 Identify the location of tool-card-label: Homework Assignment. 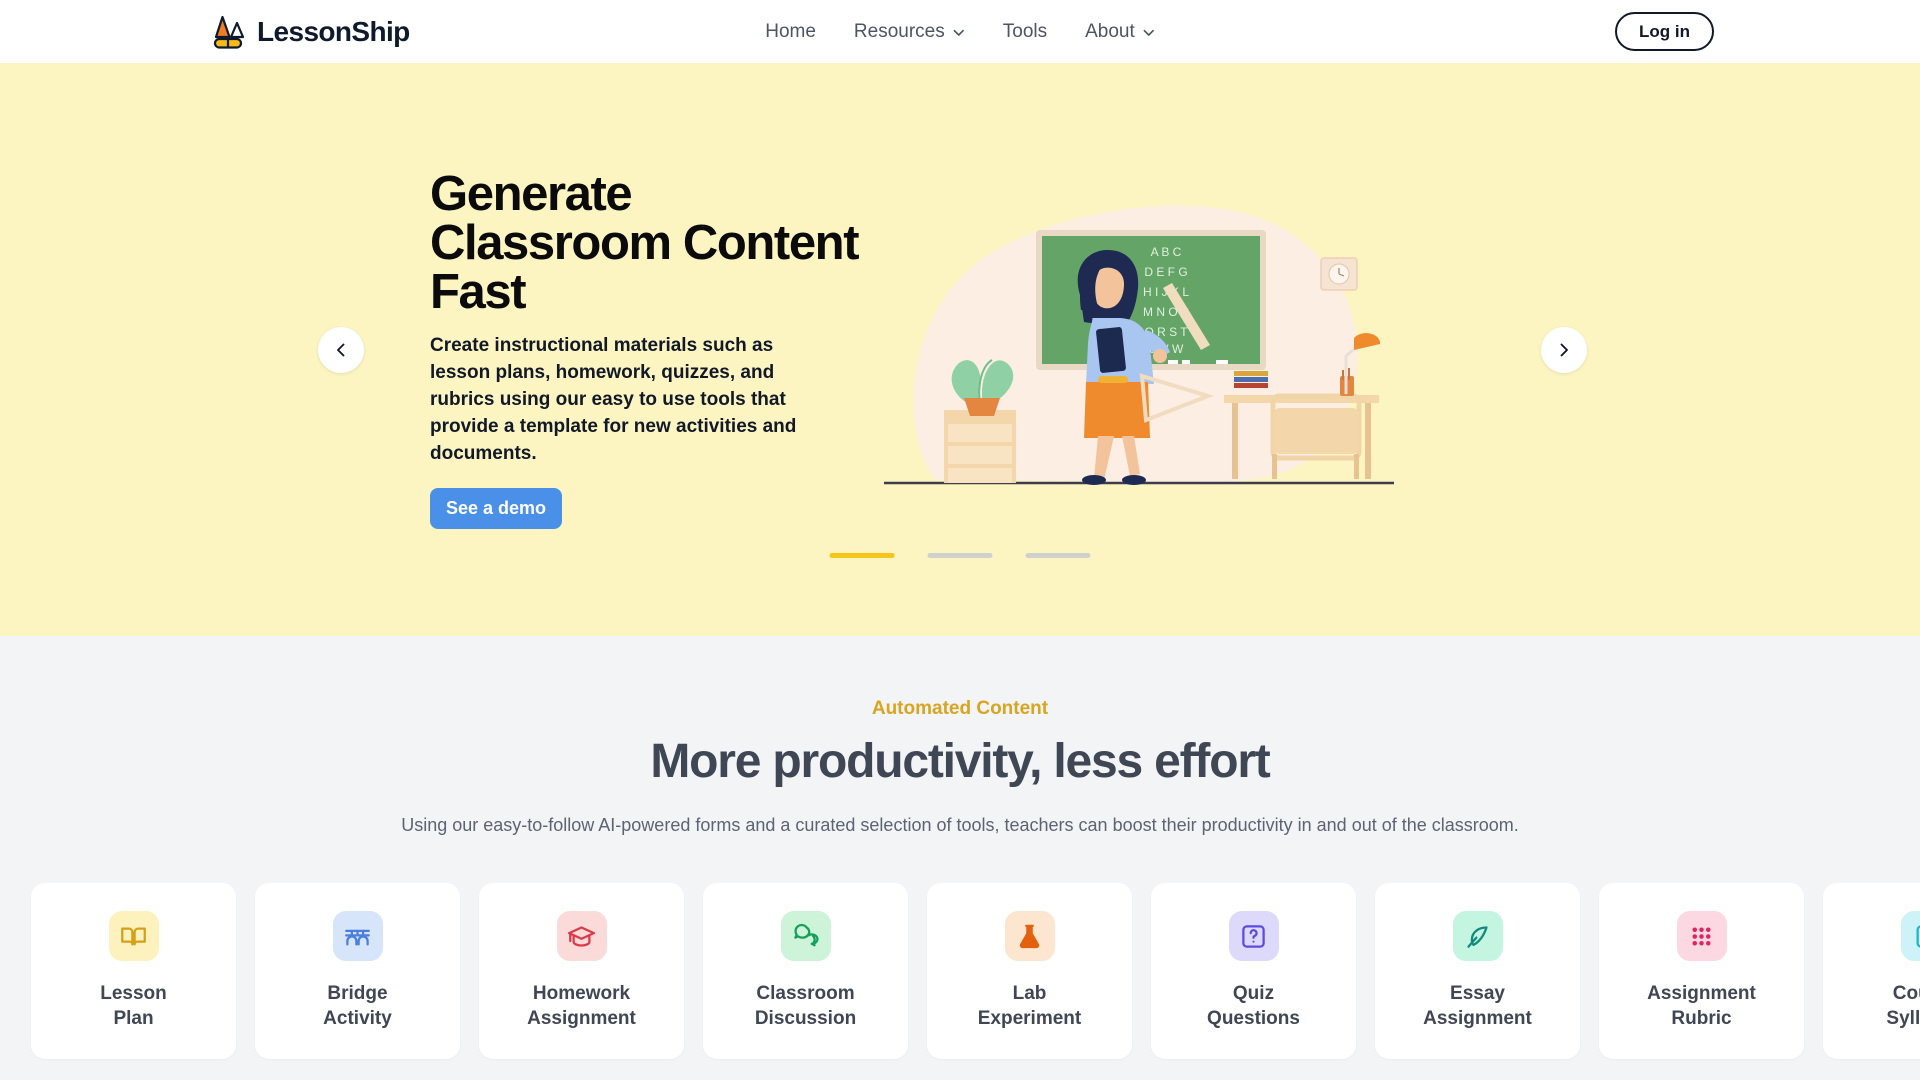
(581, 1006).